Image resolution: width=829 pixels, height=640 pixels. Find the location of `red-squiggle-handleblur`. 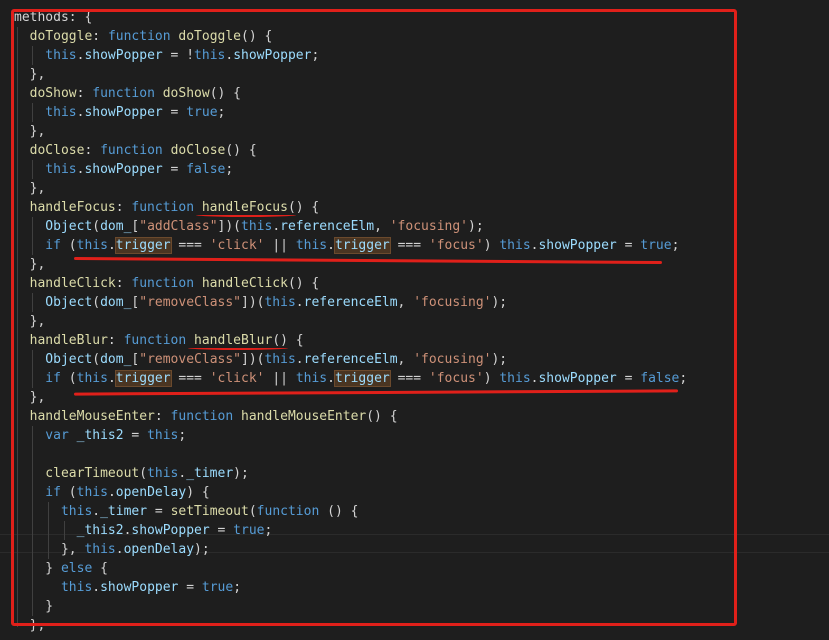

red-squiggle-handleblur is located at coordinates (238, 348).